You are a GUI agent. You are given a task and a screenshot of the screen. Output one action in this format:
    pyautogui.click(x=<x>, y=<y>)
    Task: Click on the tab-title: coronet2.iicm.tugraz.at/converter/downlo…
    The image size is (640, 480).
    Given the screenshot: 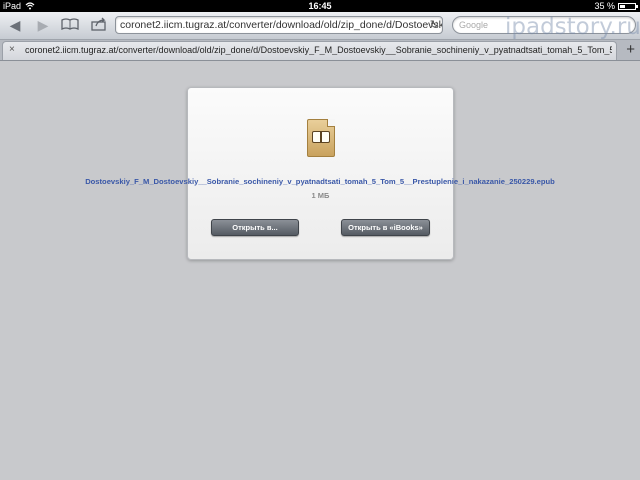 What is the action you would take?
    pyautogui.click(x=318, y=50)
    